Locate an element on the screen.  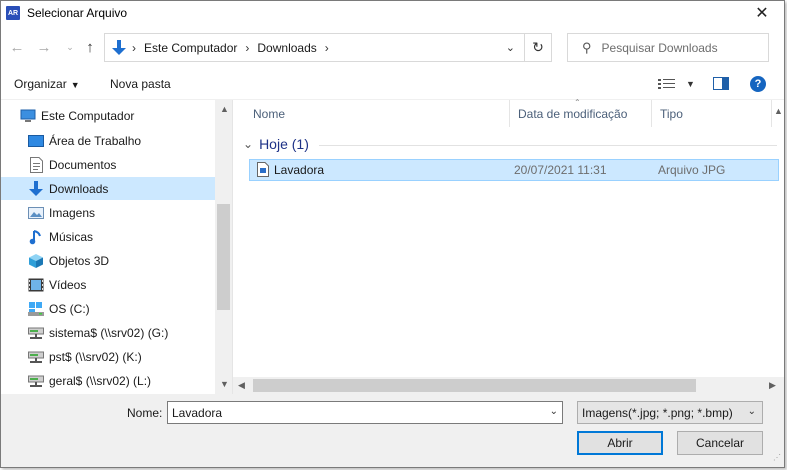
organize-menu-button: Organizar ▼ is located at coordinates (47, 84).